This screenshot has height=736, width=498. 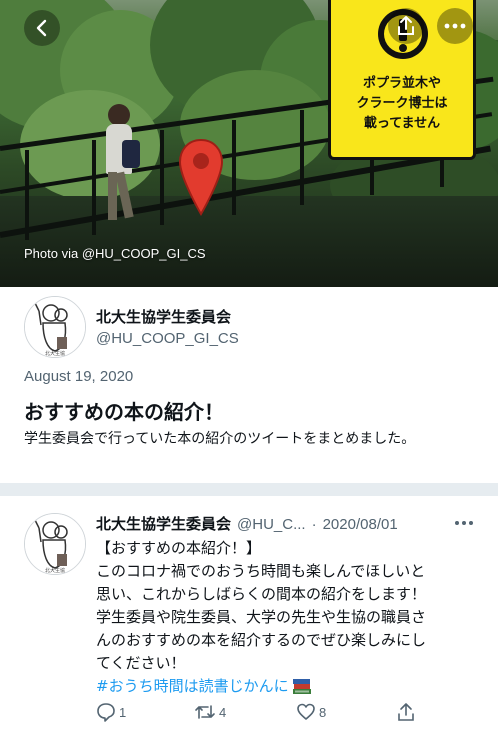 I want to click on like-button: 8, so click(x=311, y=712).